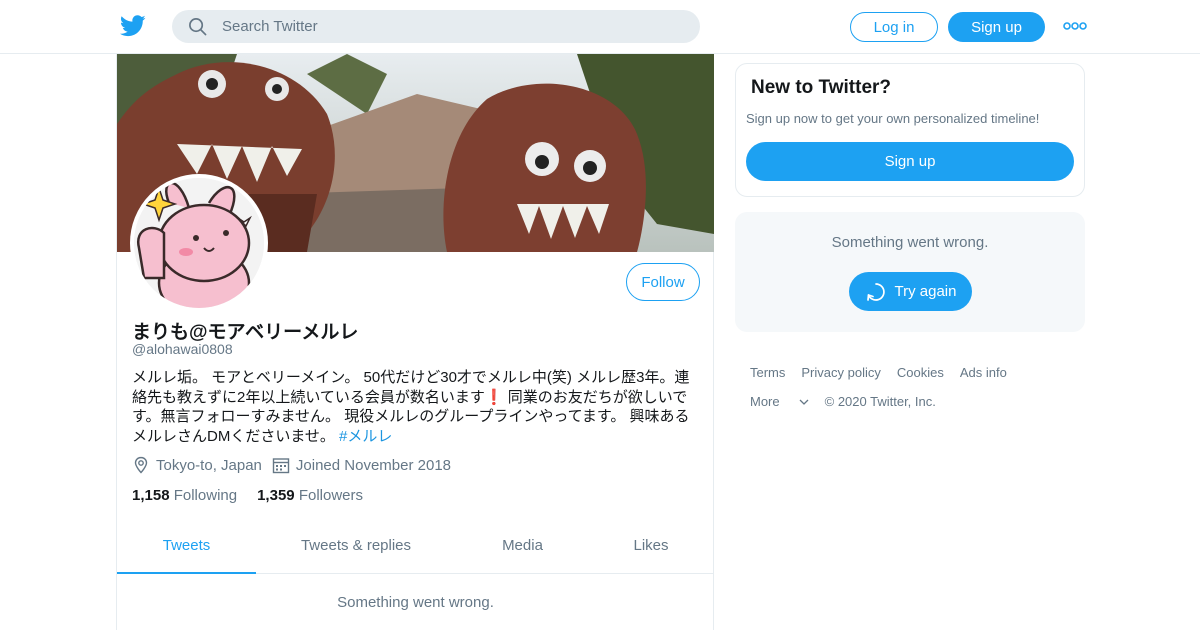 The width and height of the screenshot is (1200, 630). What do you see at coordinates (663, 282) in the screenshot?
I see `follow-button: Follow` at bounding box center [663, 282].